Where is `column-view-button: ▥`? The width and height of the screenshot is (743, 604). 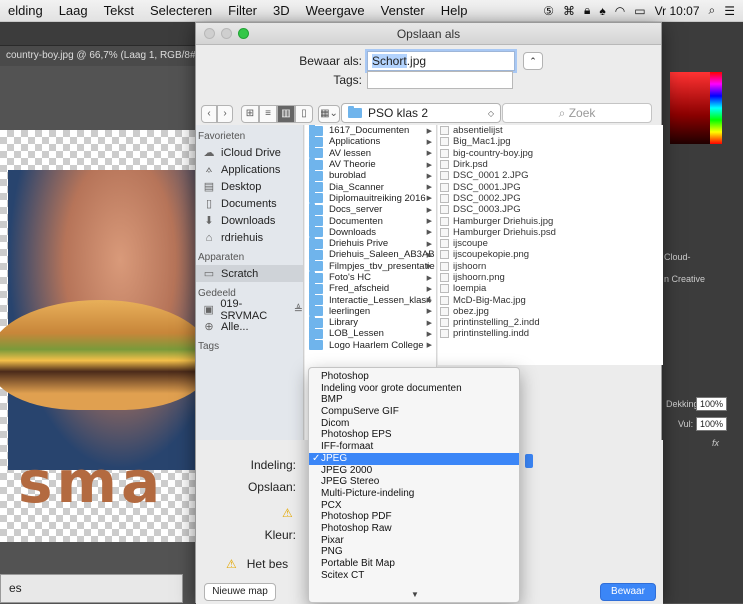 column-view-button: ▥ is located at coordinates (286, 114).